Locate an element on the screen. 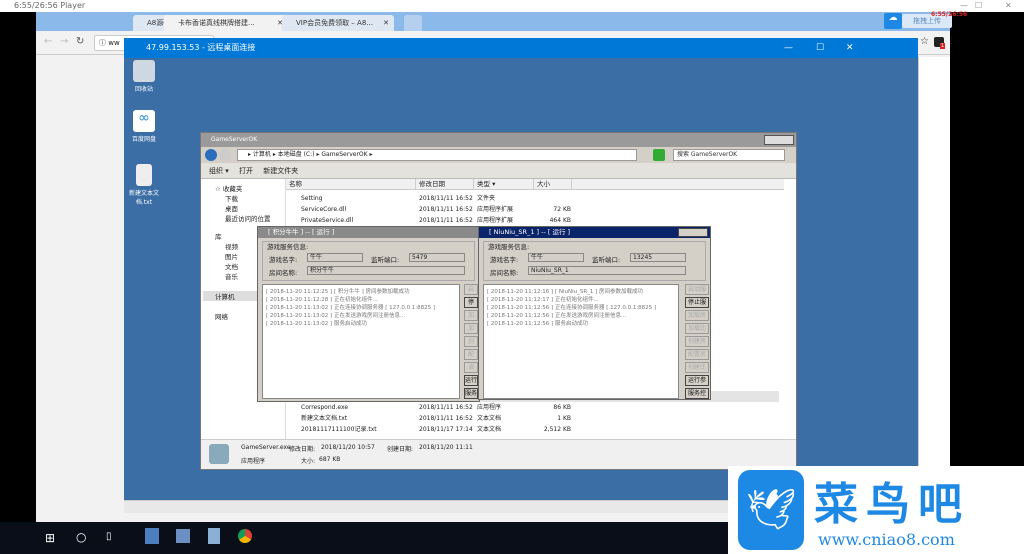 This screenshot has width=1024, height=554. dialog-title: [ 积分牛牛 ] -- [ 运行 ] is located at coordinates (301, 232).